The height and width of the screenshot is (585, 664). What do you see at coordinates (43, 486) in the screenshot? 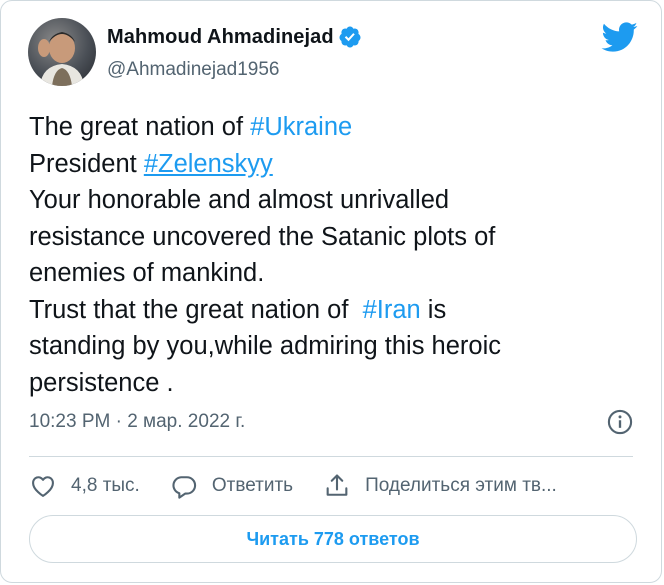
I see `heart-icon` at bounding box center [43, 486].